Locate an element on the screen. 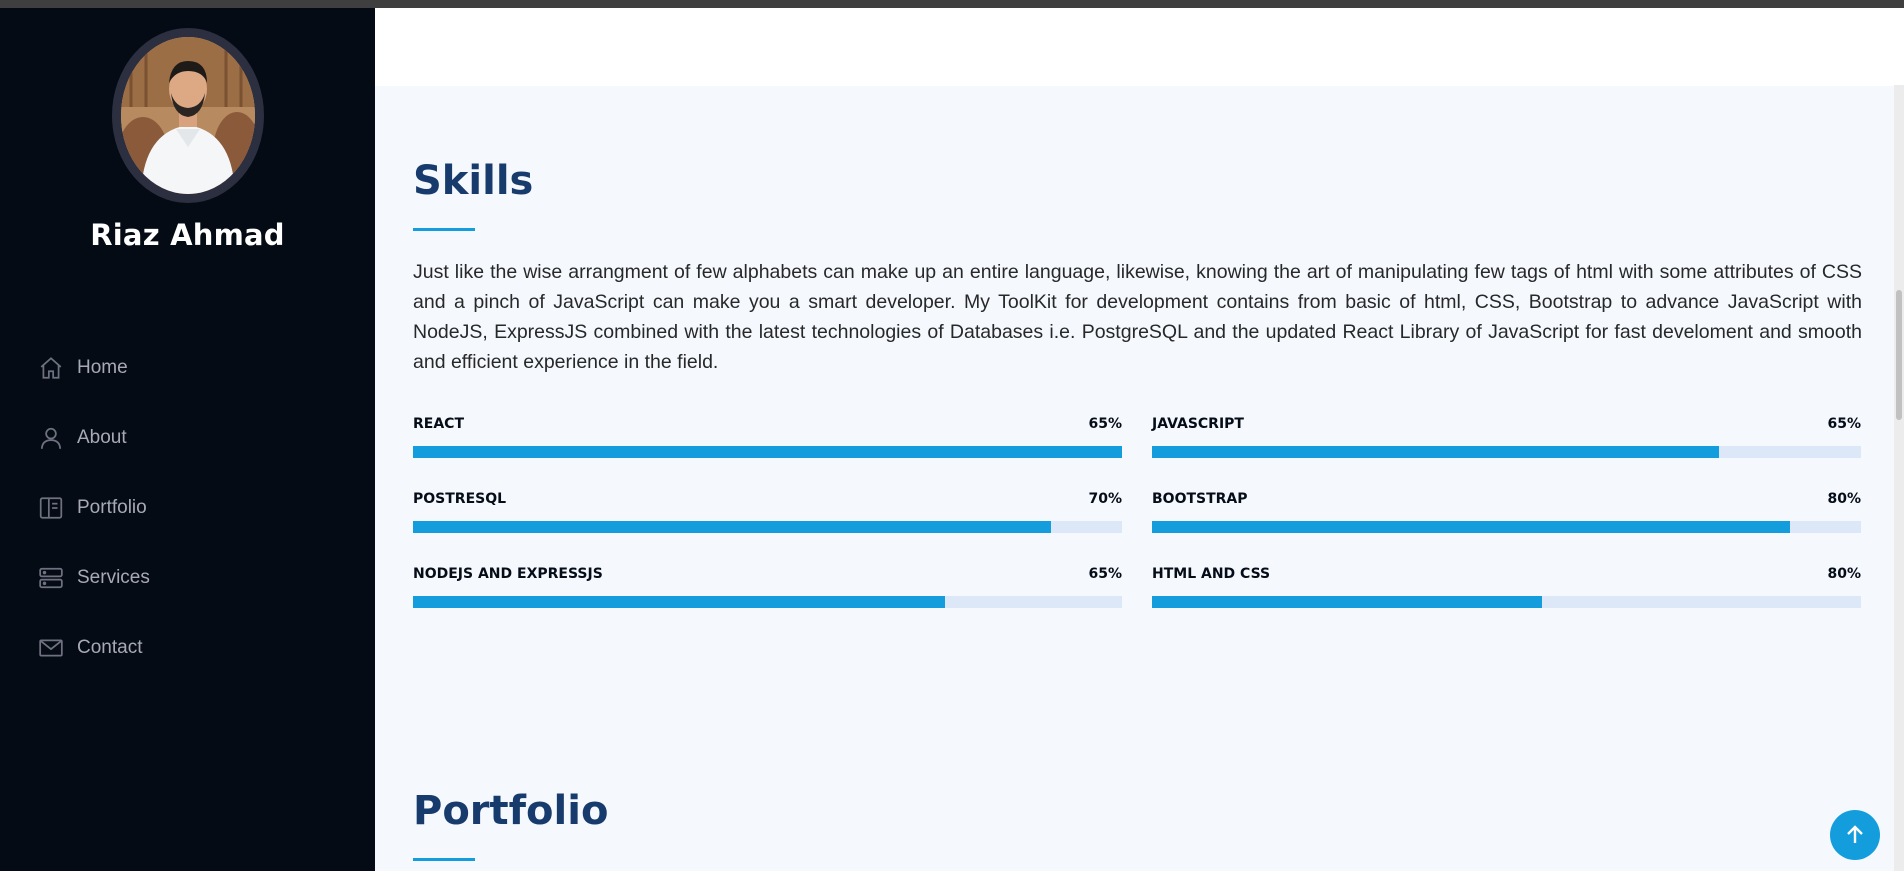 This screenshot has height=871, width=1904. sidebar-item-services: Services is located at coordinates (94, 578).